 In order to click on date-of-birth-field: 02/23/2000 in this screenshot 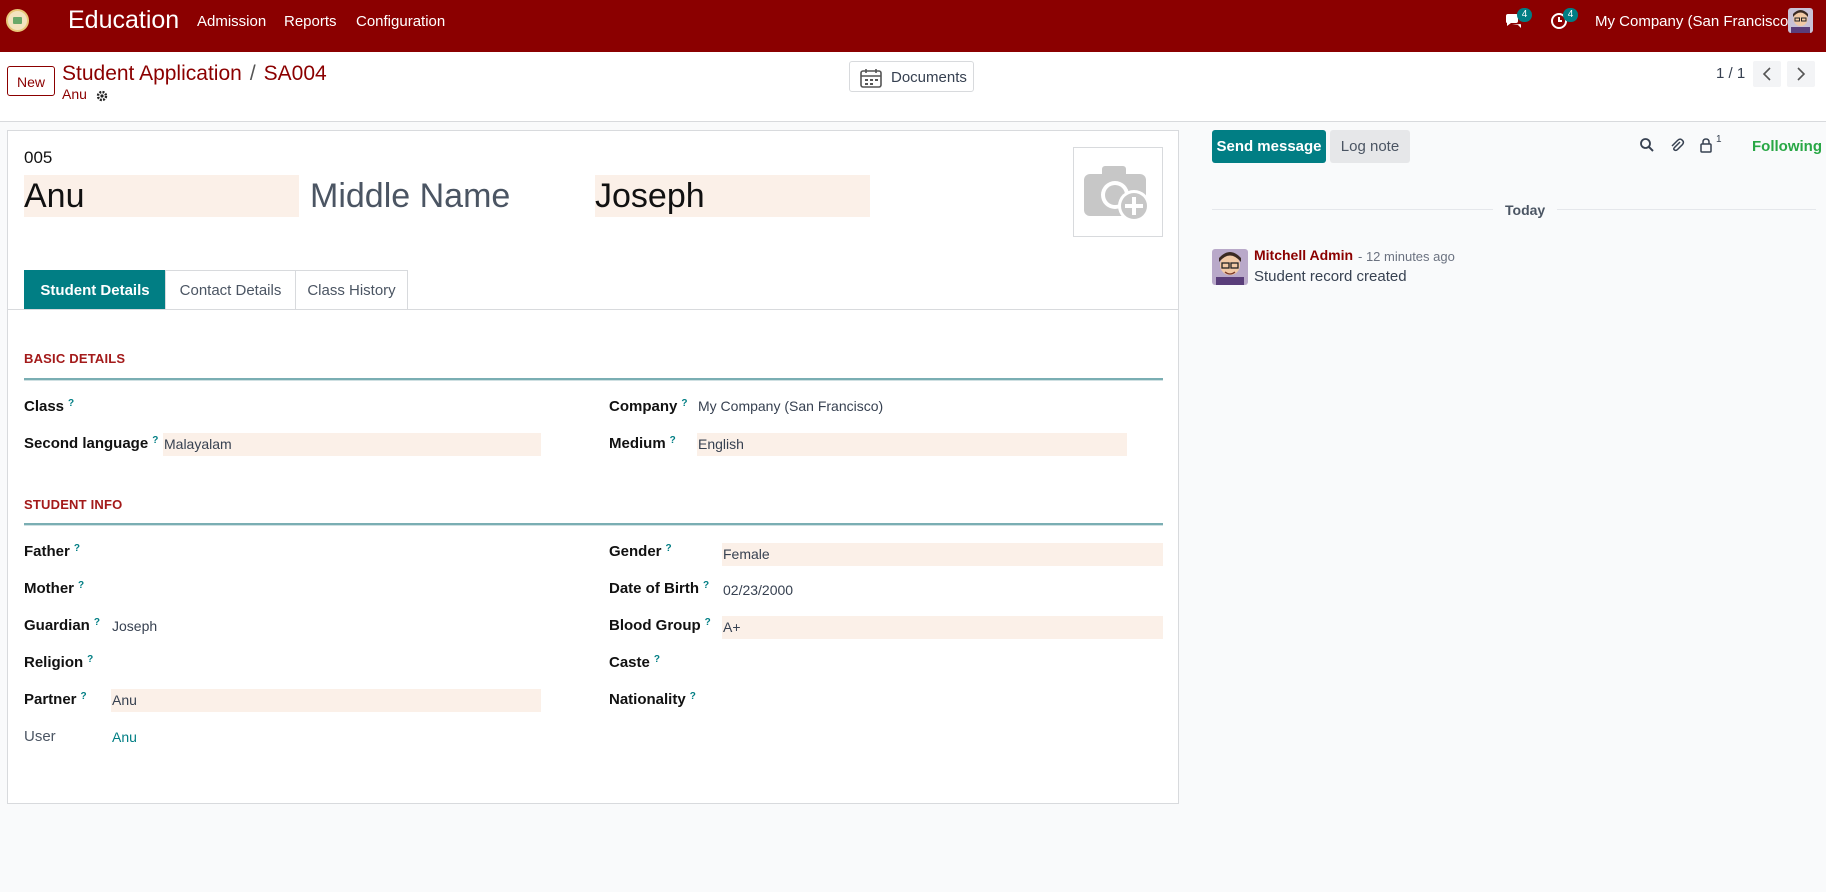, I will do `click(942, 590)`.